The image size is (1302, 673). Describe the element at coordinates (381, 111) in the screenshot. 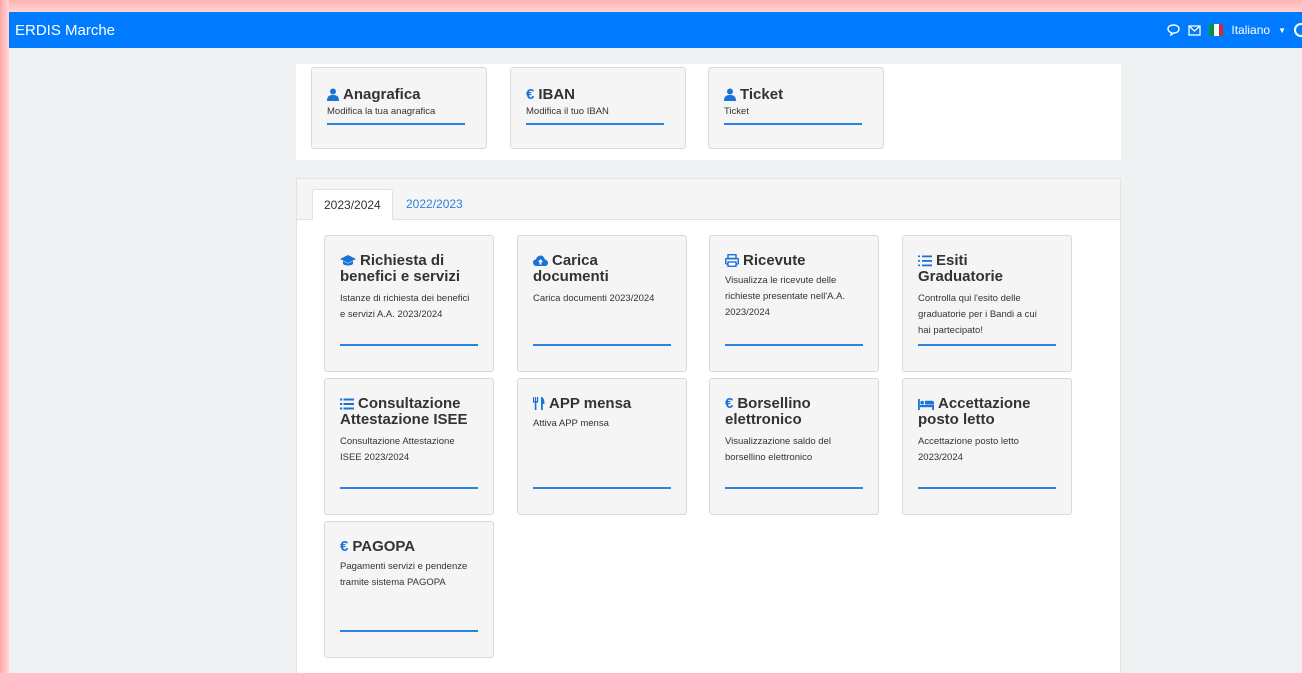

I see `card-description: Modifica la tua anagrafica` at that location.